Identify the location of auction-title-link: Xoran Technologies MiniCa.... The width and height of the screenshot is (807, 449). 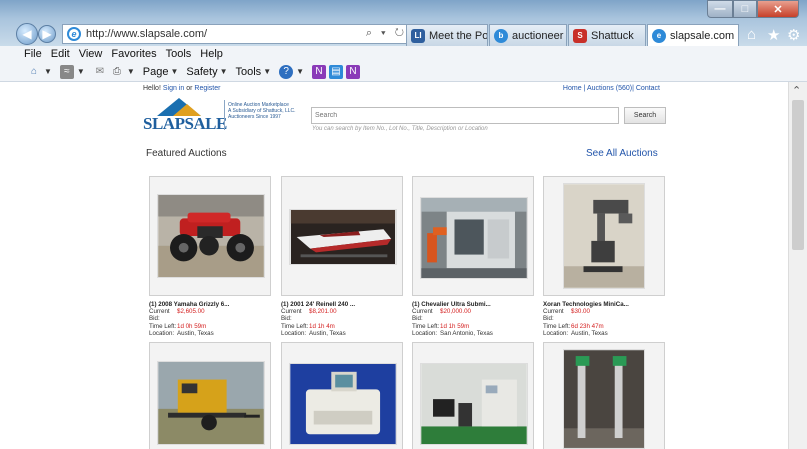
(608, 304).